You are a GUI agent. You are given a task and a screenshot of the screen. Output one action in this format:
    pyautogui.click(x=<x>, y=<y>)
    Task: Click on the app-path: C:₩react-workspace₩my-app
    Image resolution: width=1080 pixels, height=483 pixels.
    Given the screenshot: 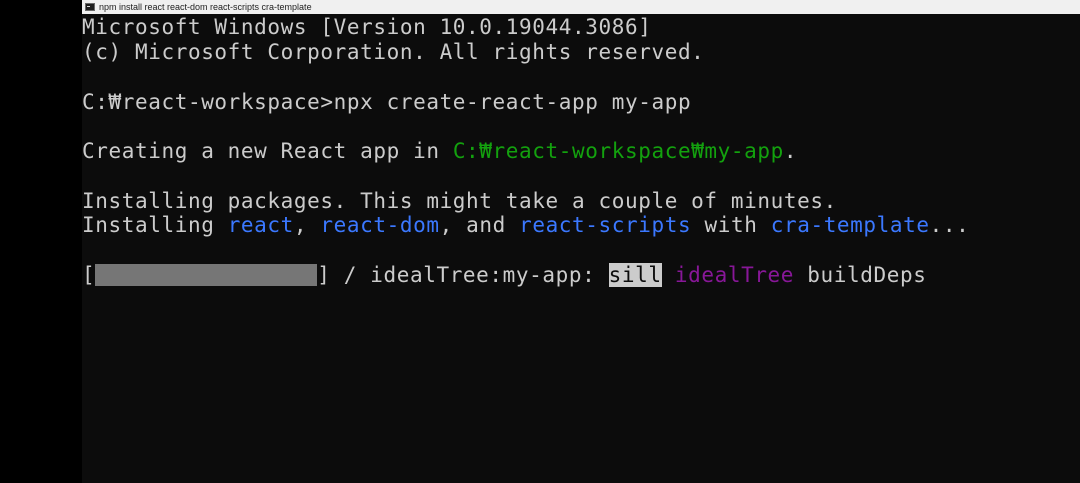 What is the action you would take?
    pyautogui.click(x=618, y=151)
    